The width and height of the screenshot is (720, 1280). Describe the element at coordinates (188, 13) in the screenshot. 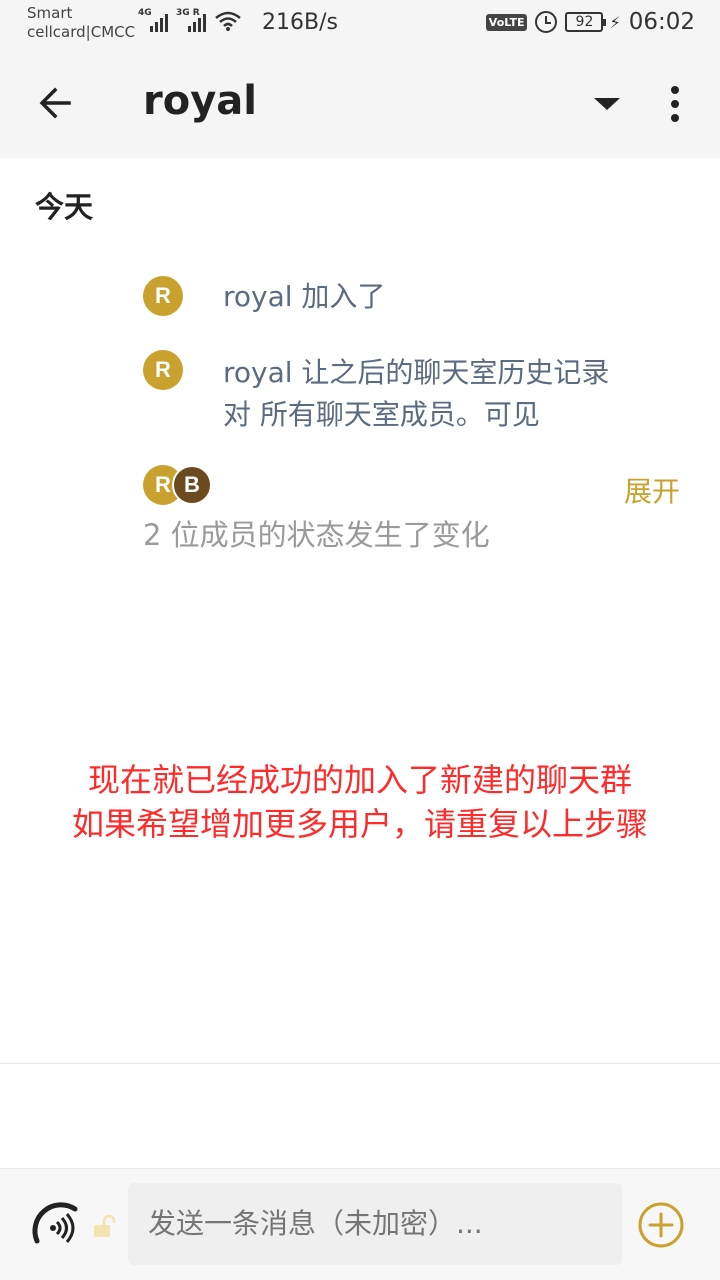

I see `signal-3g-tag: 3G R` at that location.